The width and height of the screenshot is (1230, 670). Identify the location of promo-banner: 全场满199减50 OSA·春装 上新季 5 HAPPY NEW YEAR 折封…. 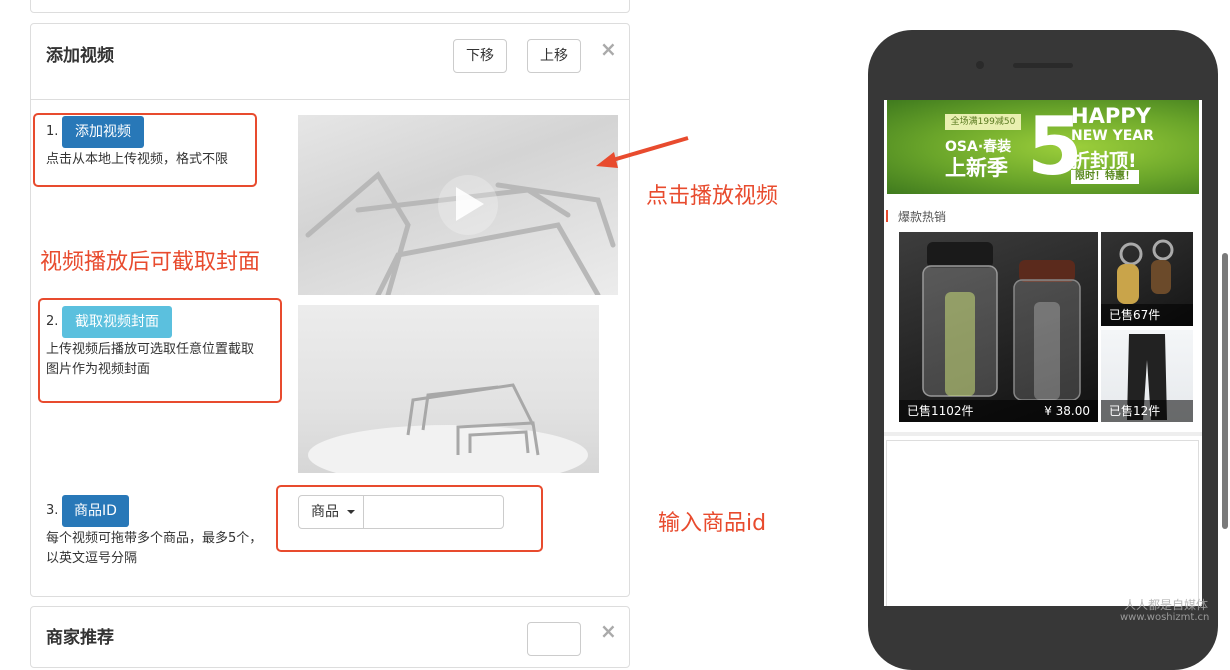
(1043, 147).